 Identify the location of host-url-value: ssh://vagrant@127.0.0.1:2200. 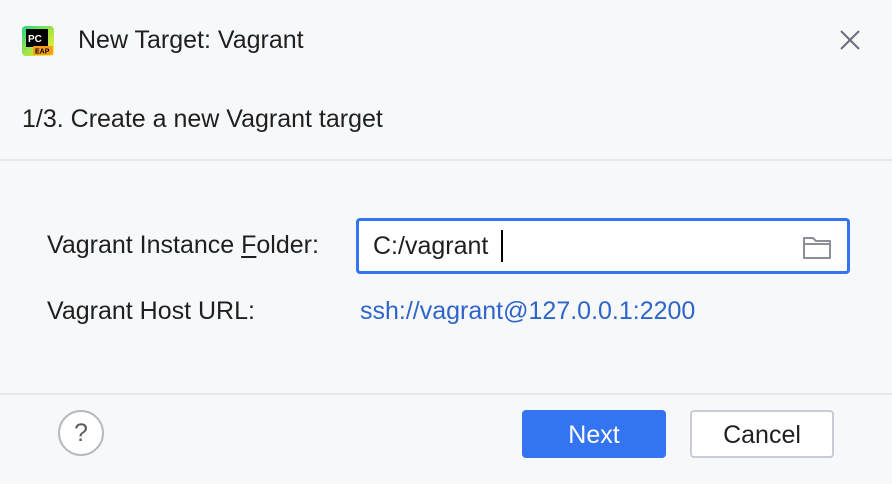
(528, 311).